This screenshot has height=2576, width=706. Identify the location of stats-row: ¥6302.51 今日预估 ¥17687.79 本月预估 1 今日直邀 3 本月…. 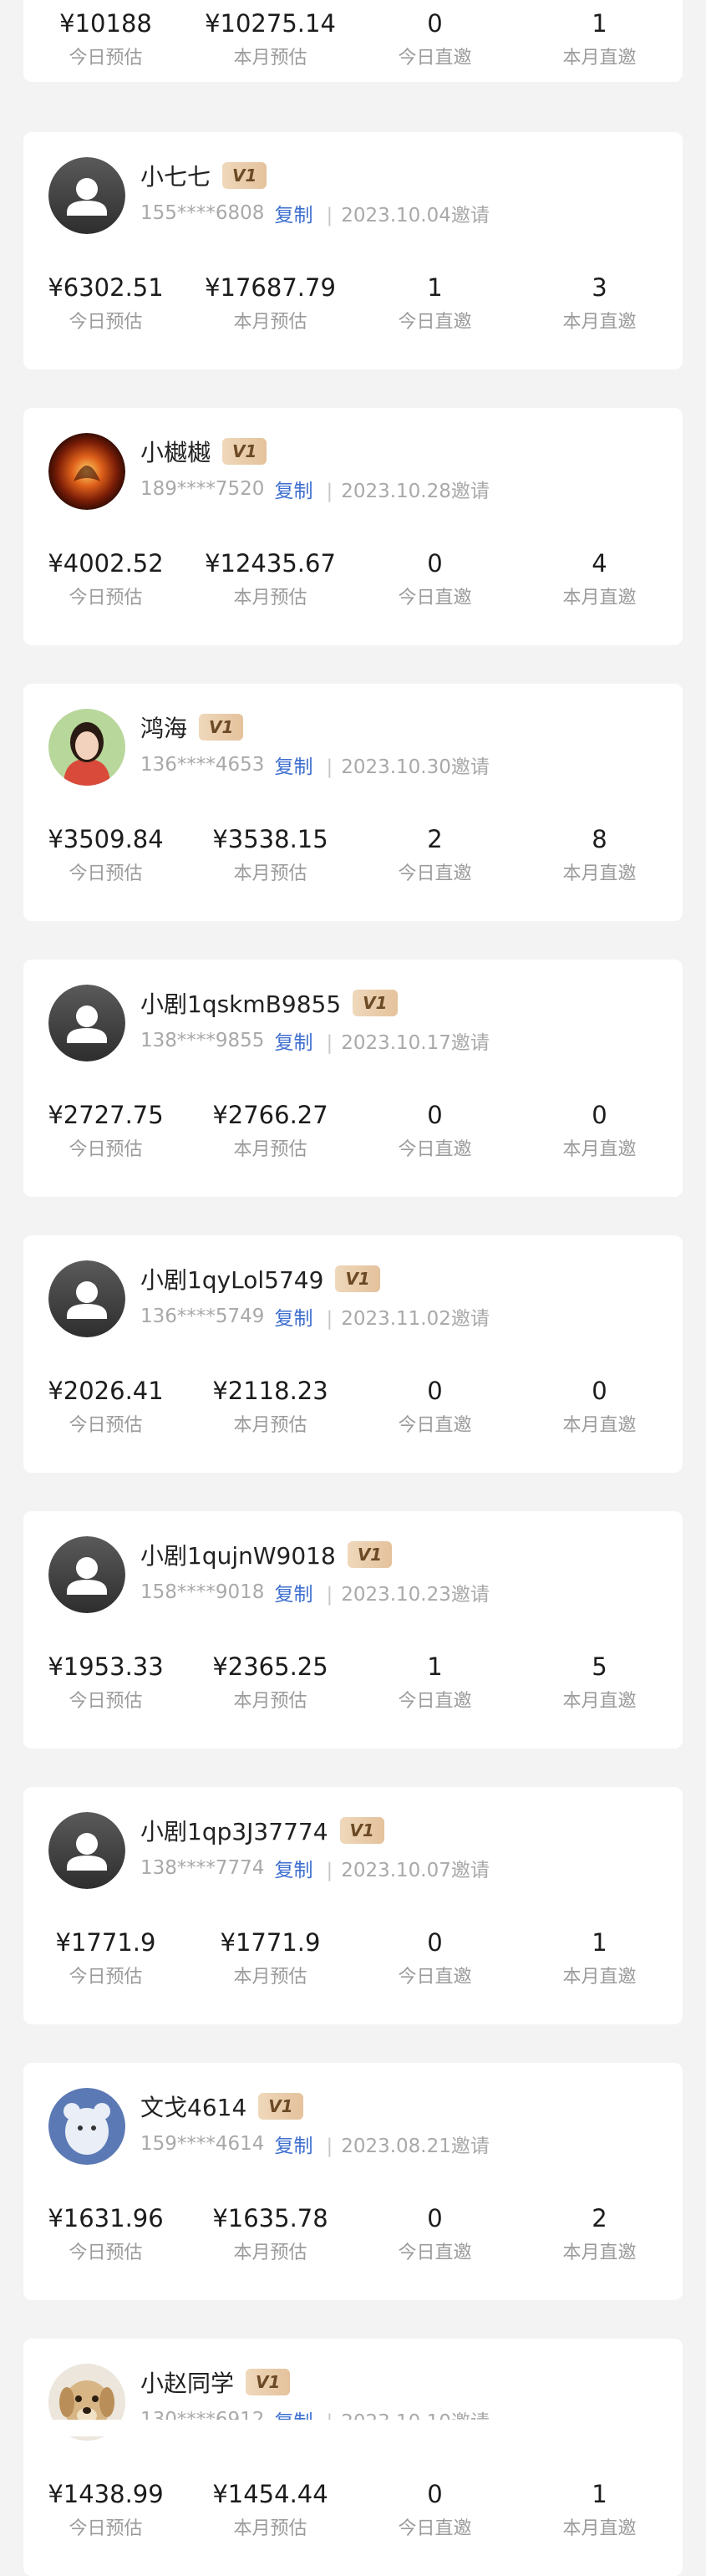
(353, 303).